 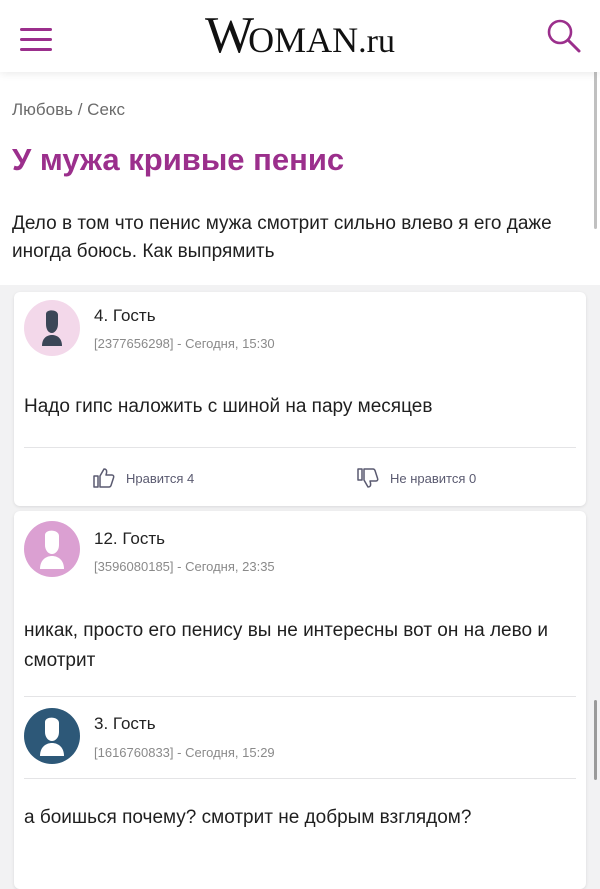 What do you see at coordinates (160, 478) in the screenshot?
I see `like-count-label: Нравится 4` at bounding box center [160, 478].